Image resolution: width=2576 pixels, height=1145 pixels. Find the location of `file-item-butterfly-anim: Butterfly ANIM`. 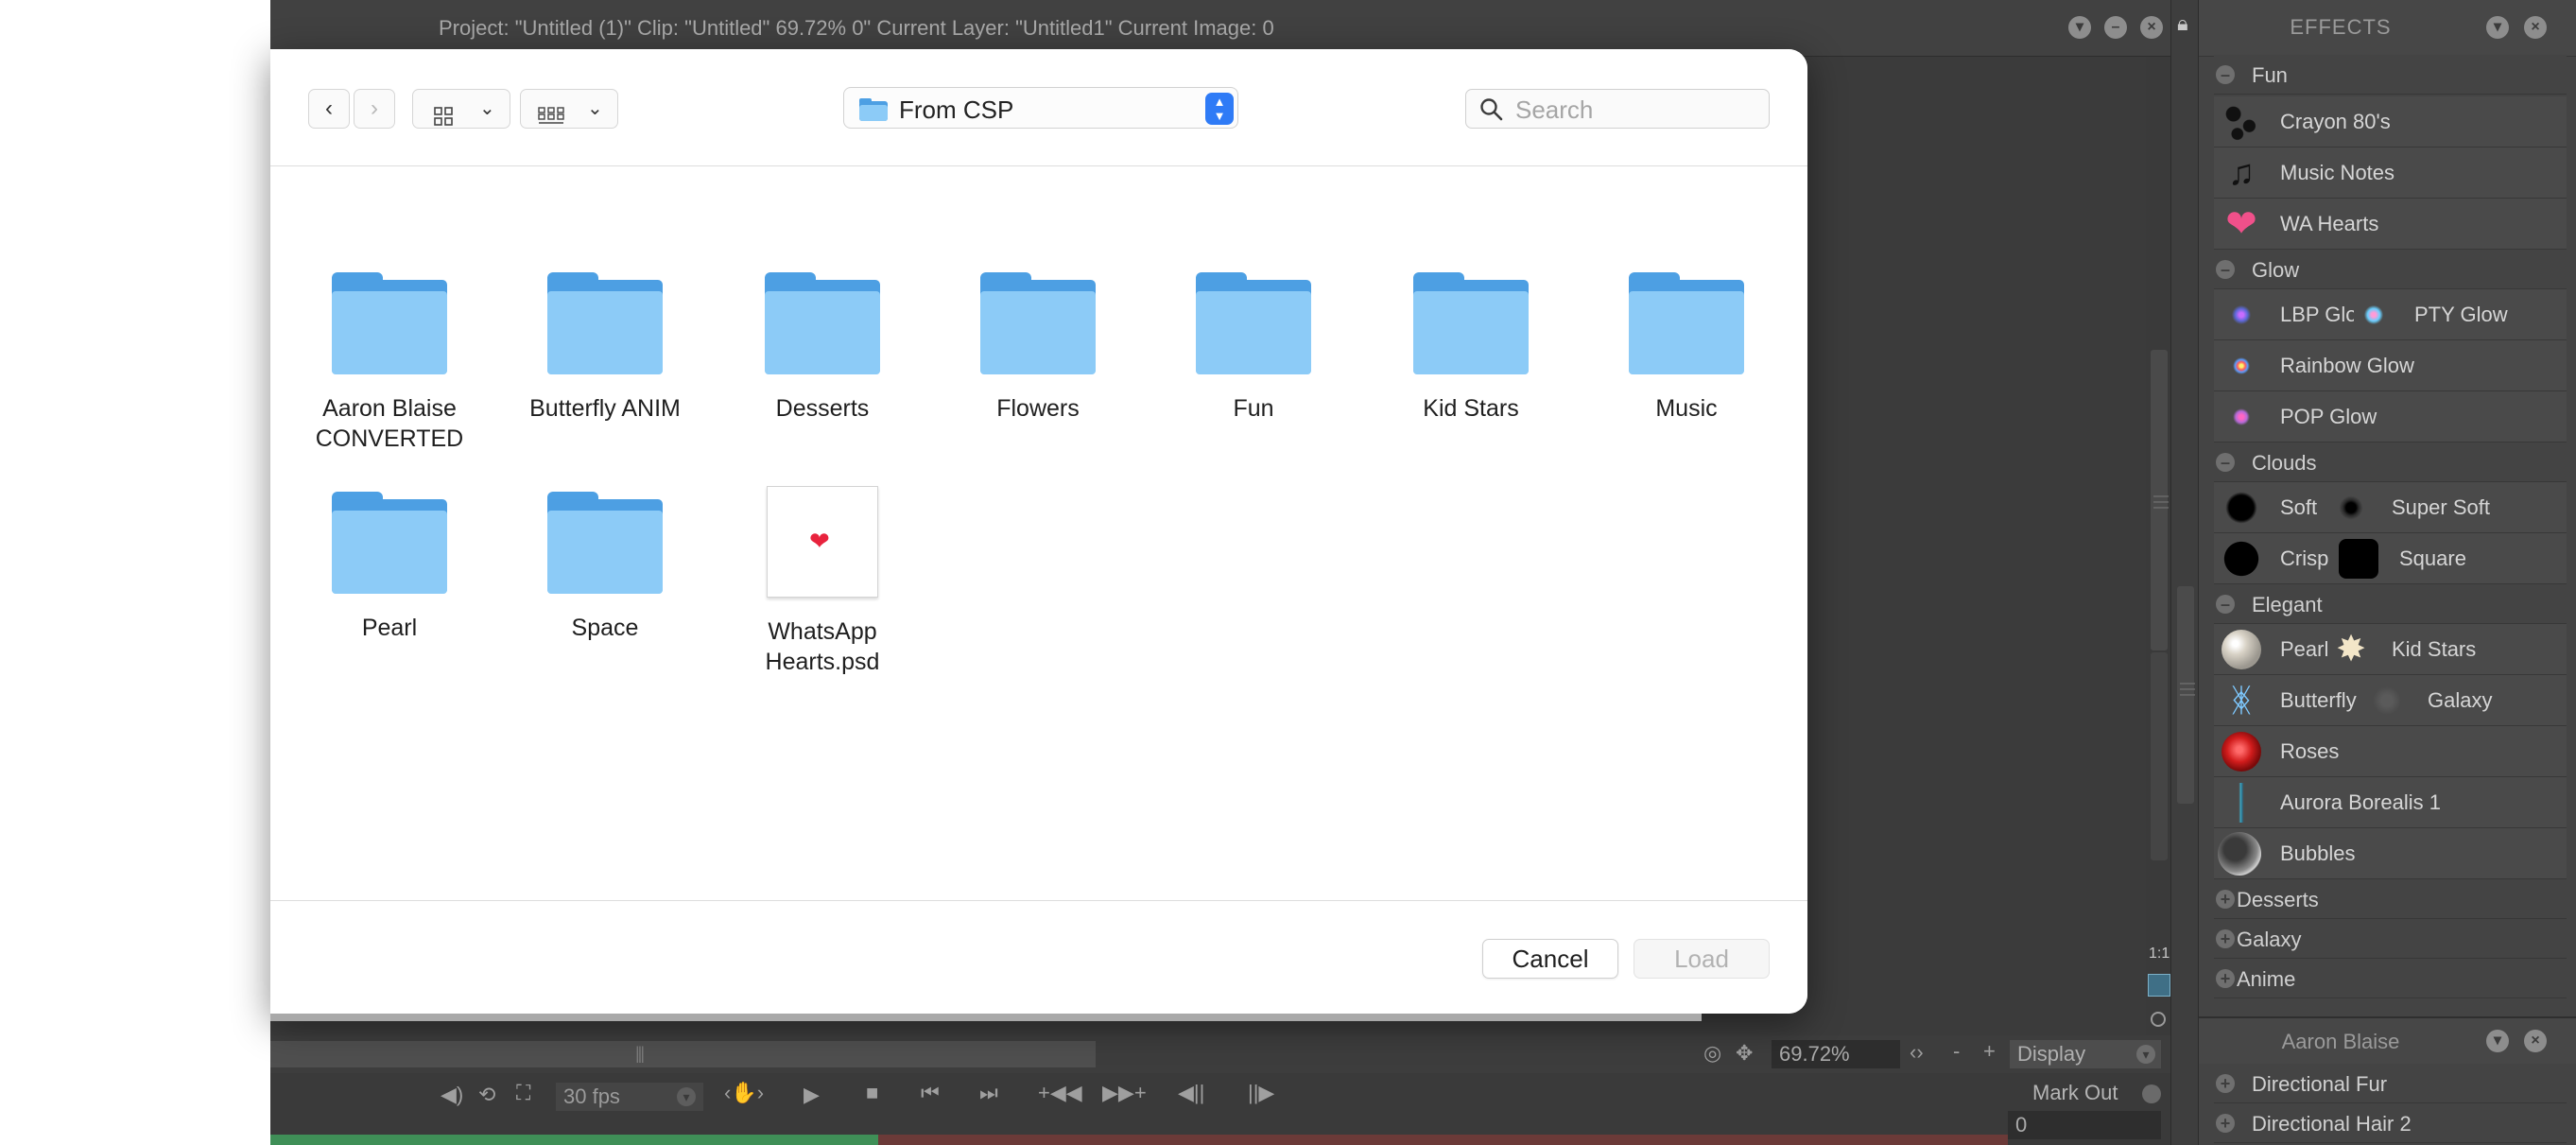

file-item-butterfly-anim: Butterfly ANIM is located at coordinates (605, 348).